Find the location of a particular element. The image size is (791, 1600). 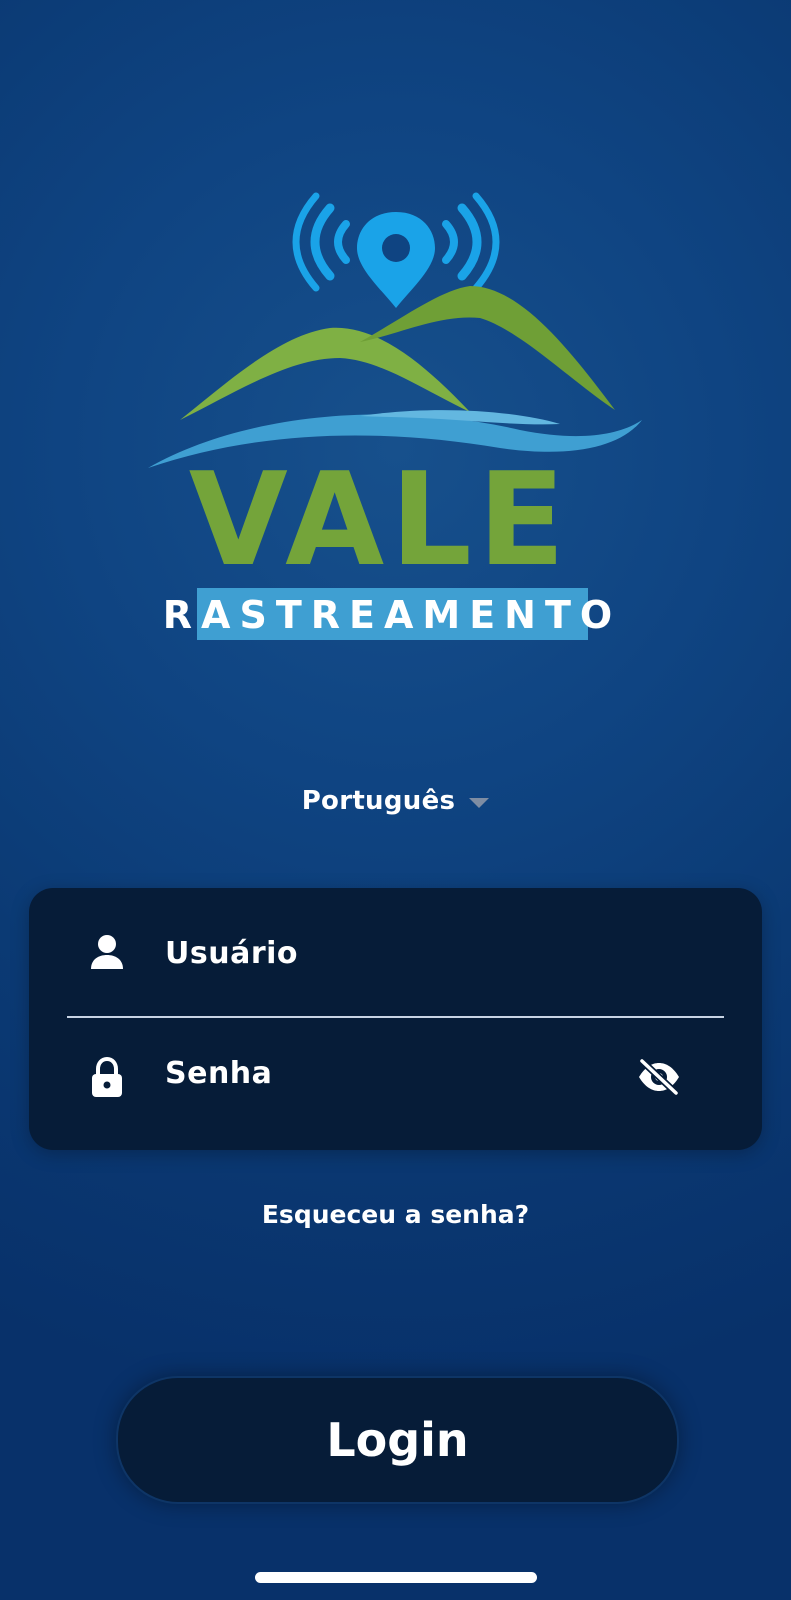

forgot-password-link: Esqueceu a senha? is located at coordinates (395, 1214).